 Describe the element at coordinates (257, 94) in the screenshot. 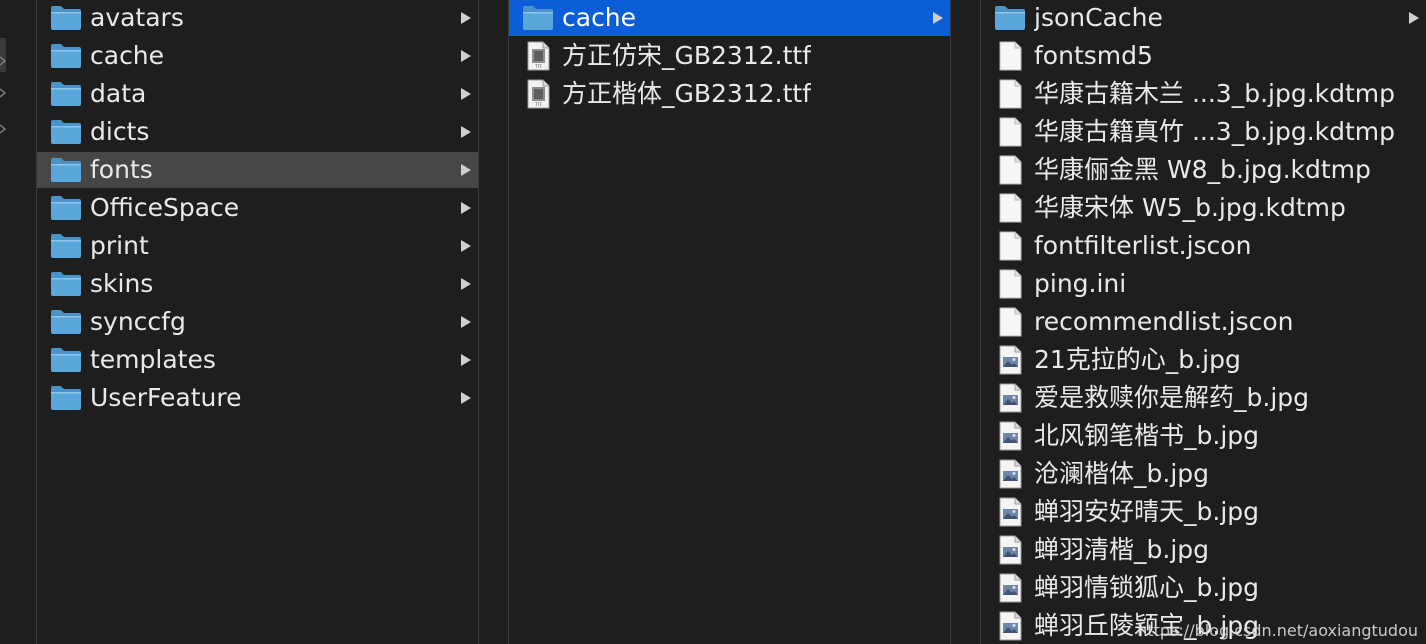

I see `folder-list-item: data` at that location.